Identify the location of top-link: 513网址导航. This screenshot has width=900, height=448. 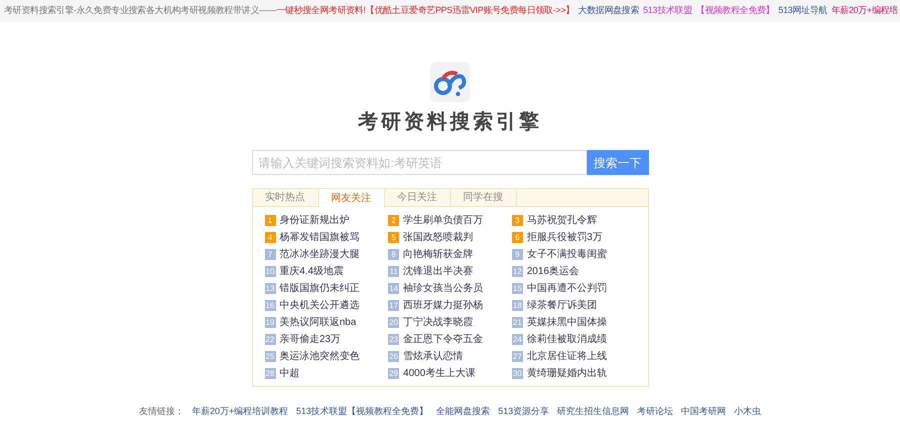
(803, 11).